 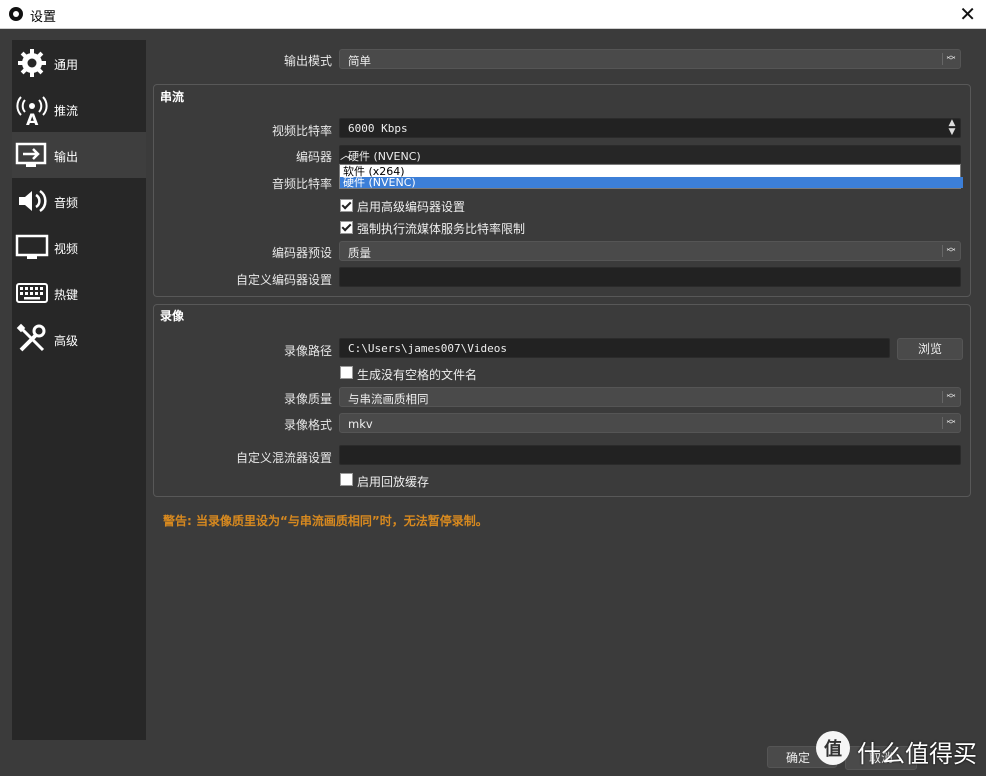 I want to click on browse-button: 浏览, so click(x=930, y=349).